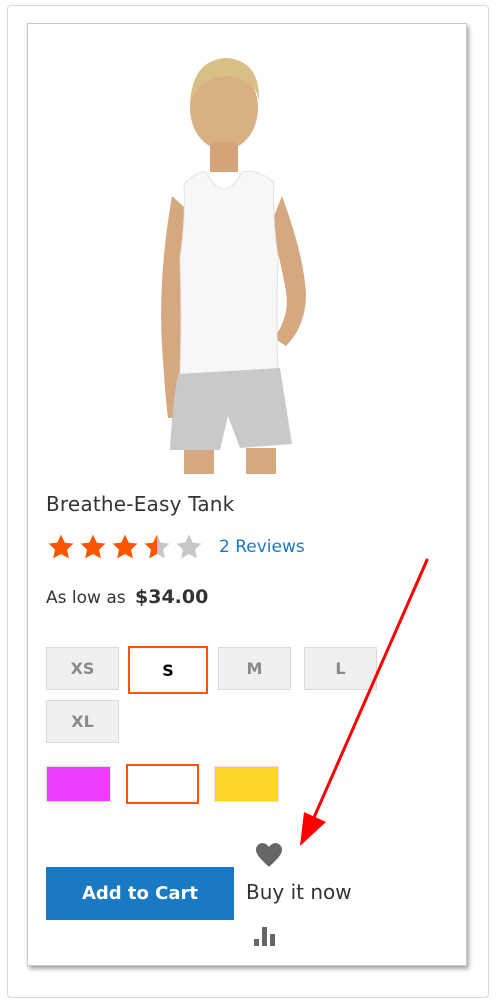 This screenshot has height=1004, width=497. I want to click on compare-chart-icon, so click(266, 936).